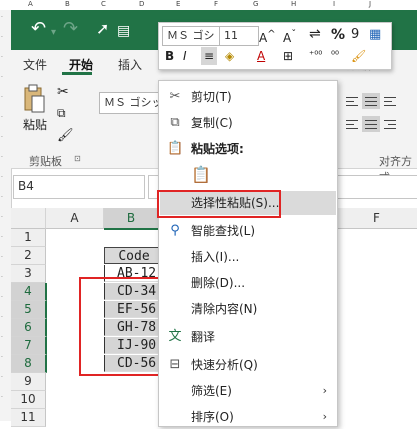 Image resolution: width=417 pixels, height=429 pixels. What do you see at coordinates (212, 417) in the screenshot?
I see `context-menu-label: 排序(O)` at bounding box center [212, 417].